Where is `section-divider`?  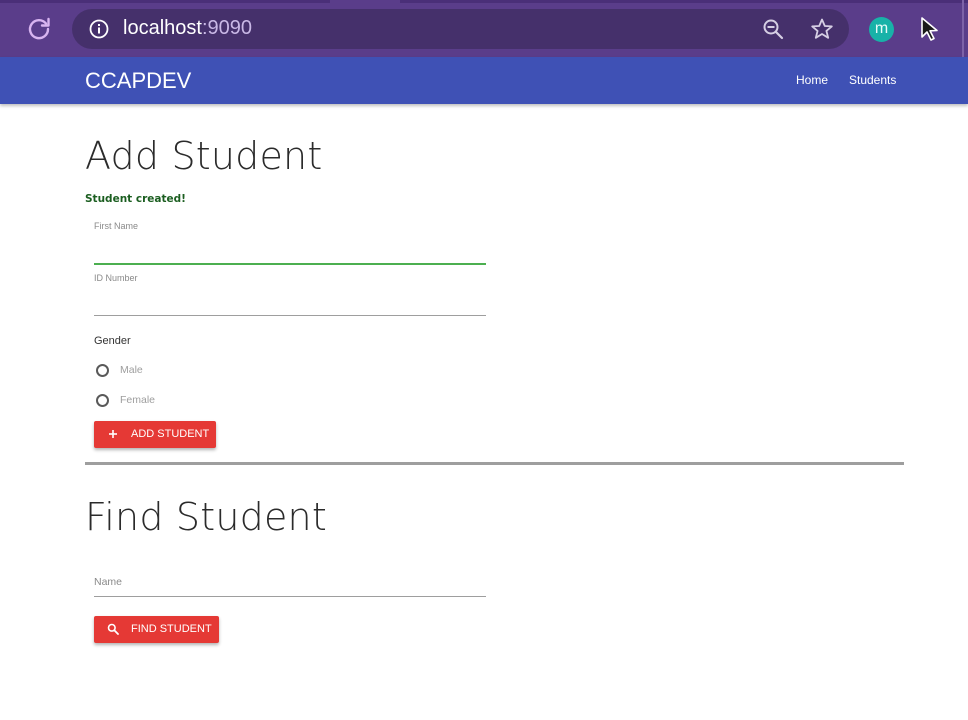 section-divider is located at coordinates (494, 463).